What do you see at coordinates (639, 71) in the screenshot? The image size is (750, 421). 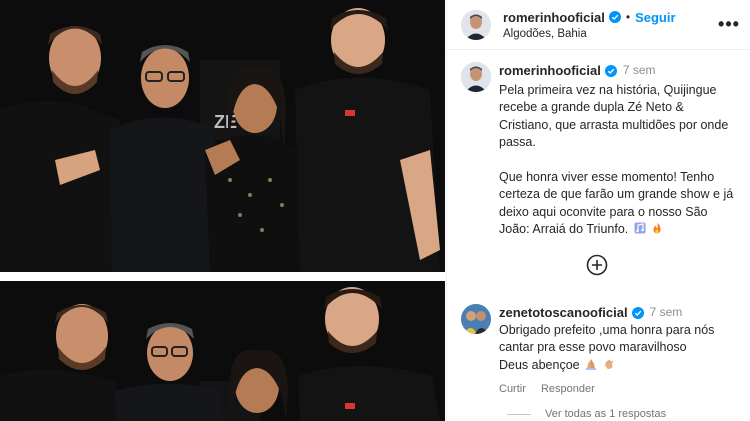 I see `caption-timestamp: 7 sem` at bounding box center [639, 71].